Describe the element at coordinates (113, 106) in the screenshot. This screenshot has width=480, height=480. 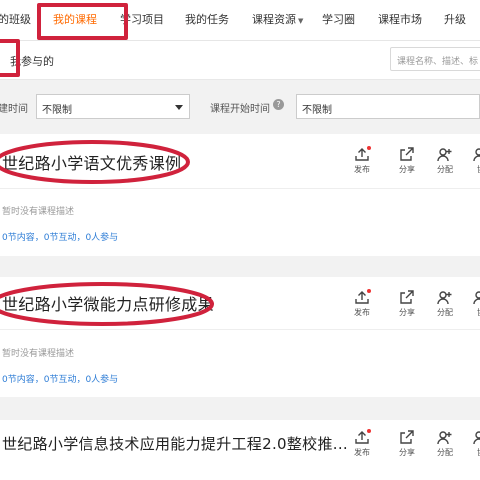
I see `filter-created-time-select: 不限制` at that location.